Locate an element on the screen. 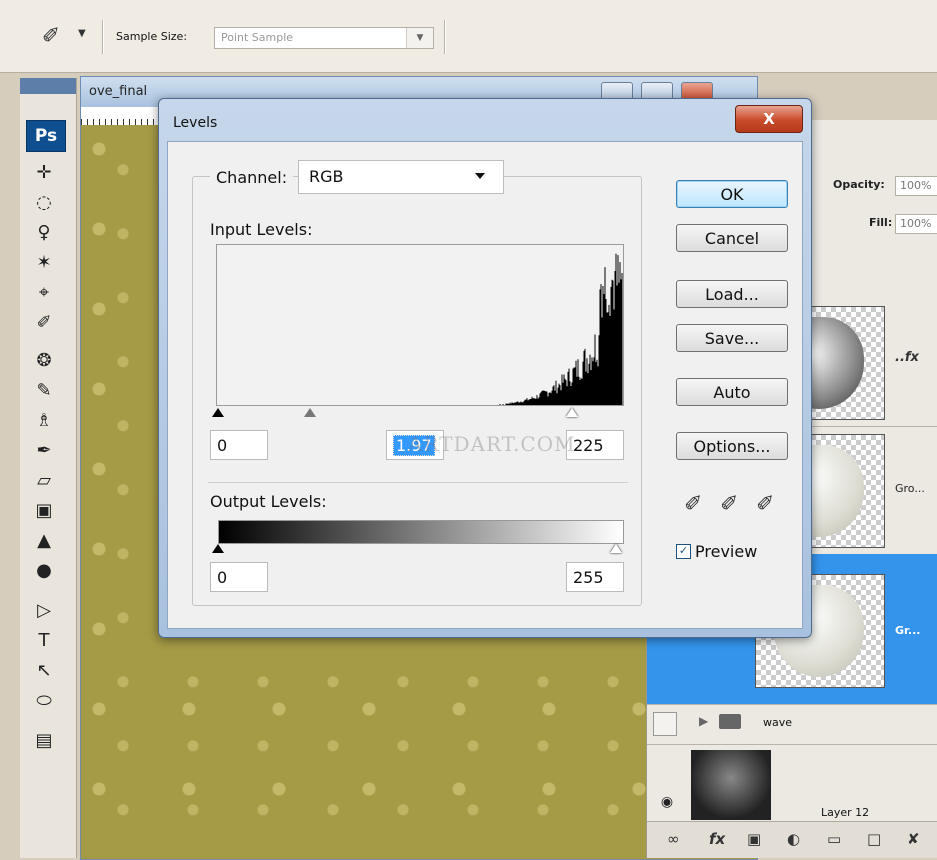  path-selection-icon: ▷ is located at coordinates (44, 611).